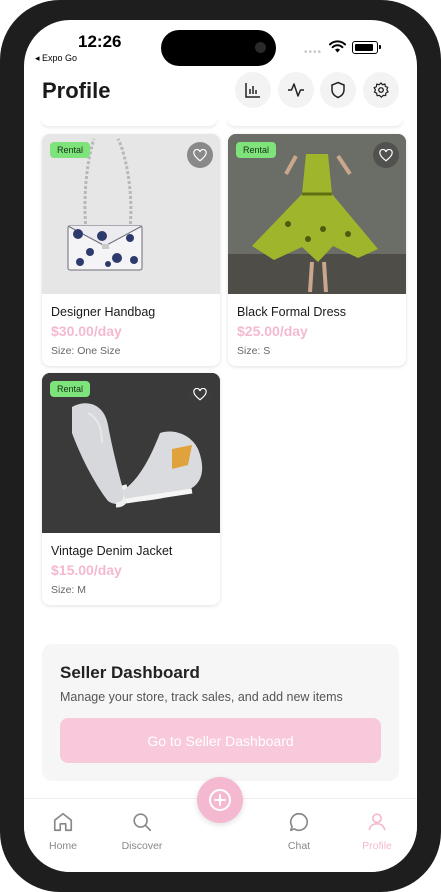 The width and height of the screenshot is (441, 892). Describe the element at coordinates (313, 52) in the screenshot. I see `signal-icon: ••••` at that location.